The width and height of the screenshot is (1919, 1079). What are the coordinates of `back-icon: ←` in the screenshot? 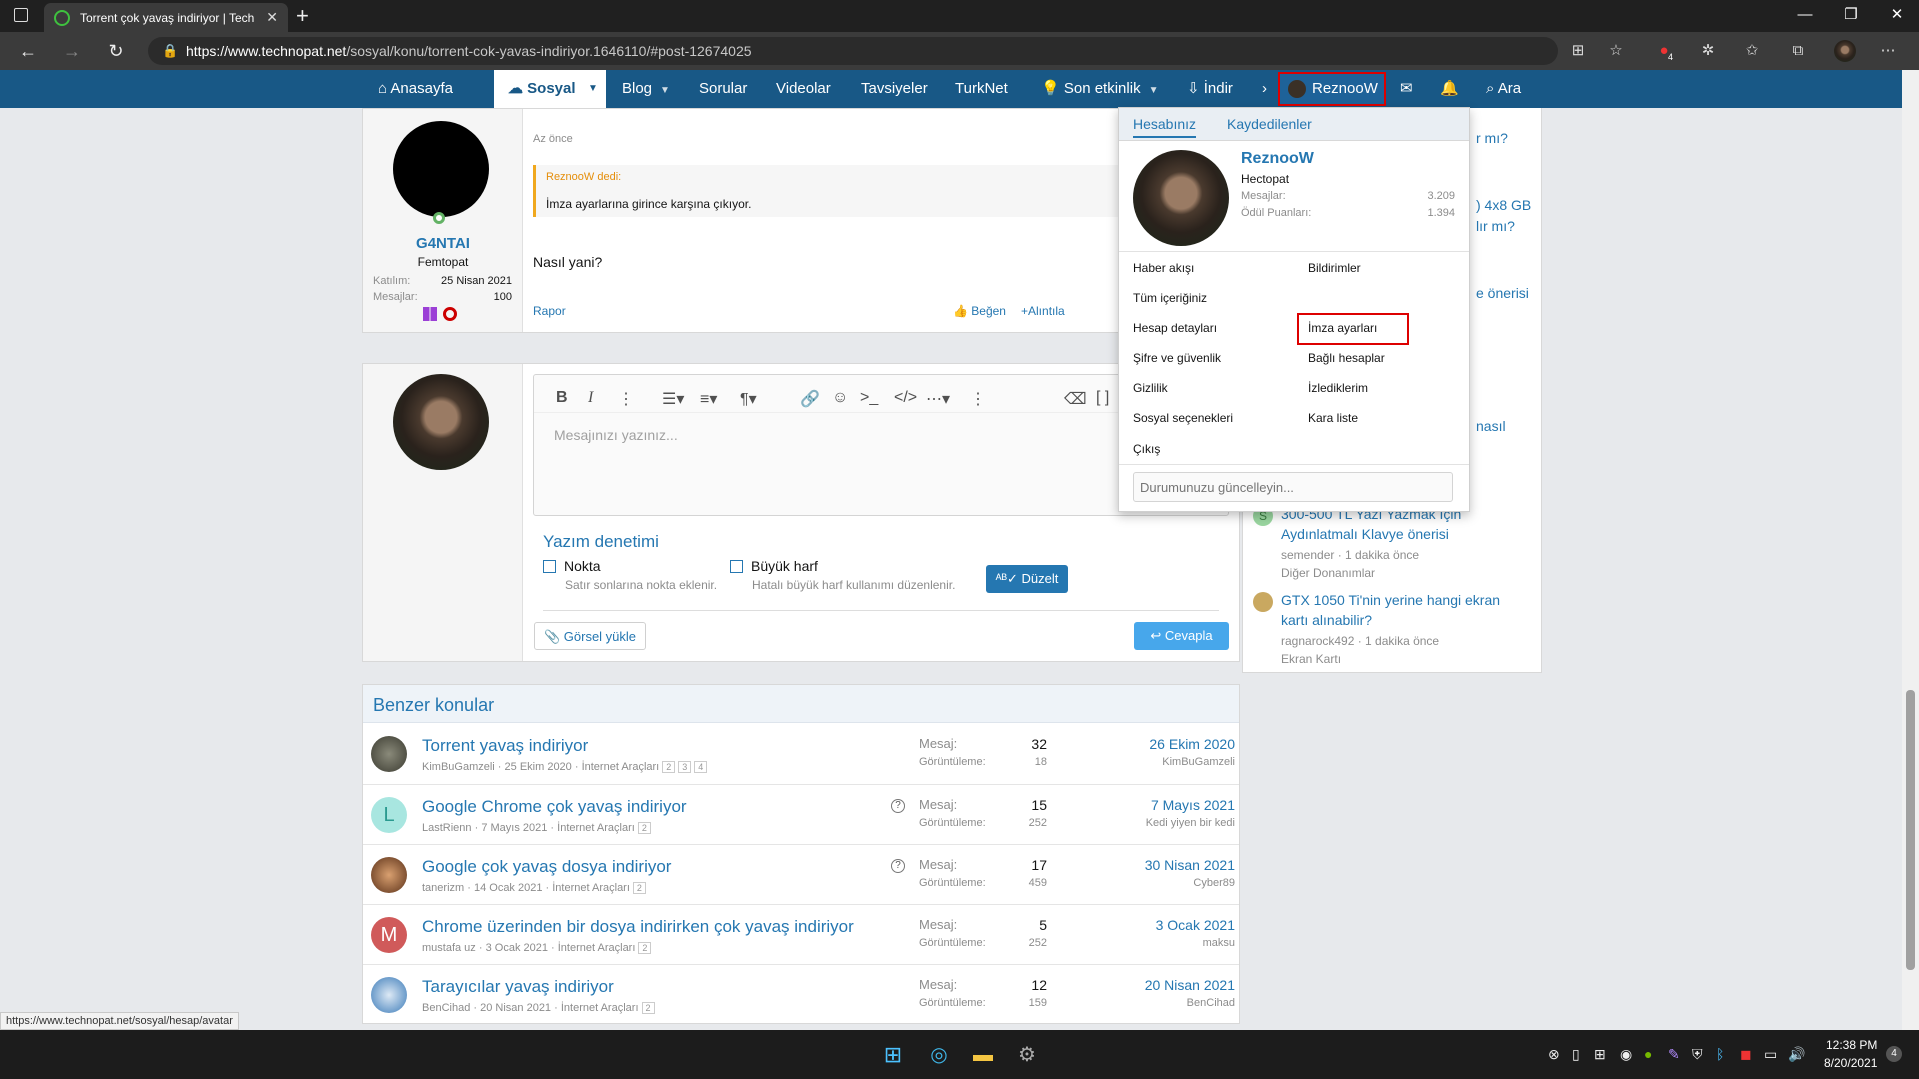 It's located at (28, 51).